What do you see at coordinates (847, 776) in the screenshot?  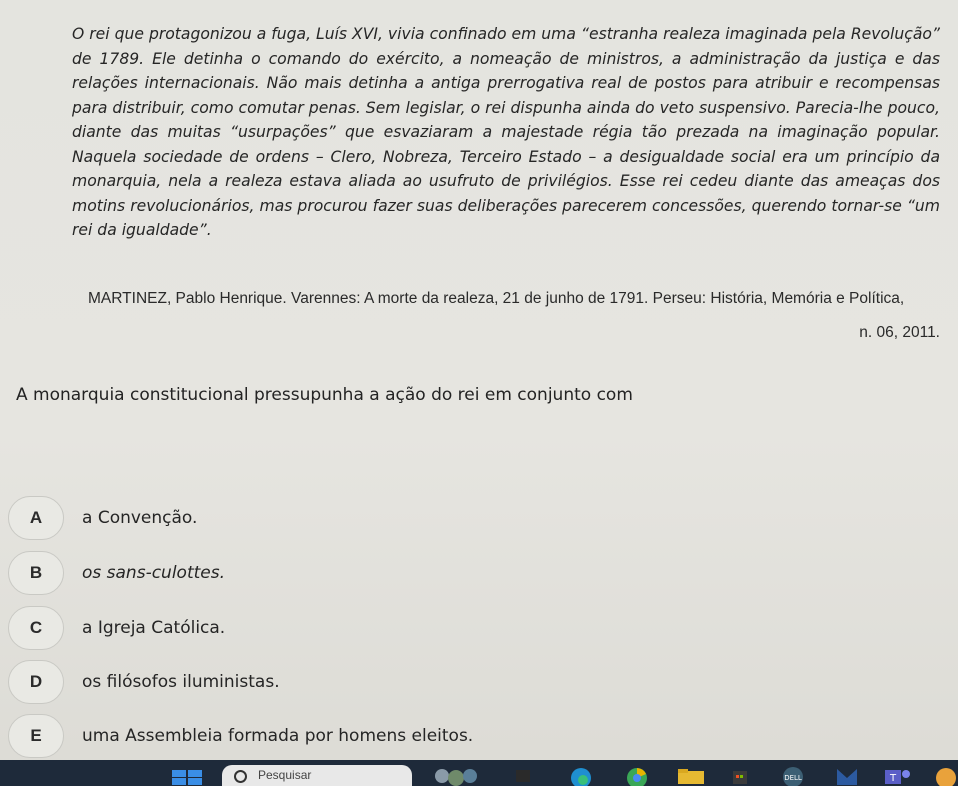 I see `mail-icon` at bounding box center [847, 776].